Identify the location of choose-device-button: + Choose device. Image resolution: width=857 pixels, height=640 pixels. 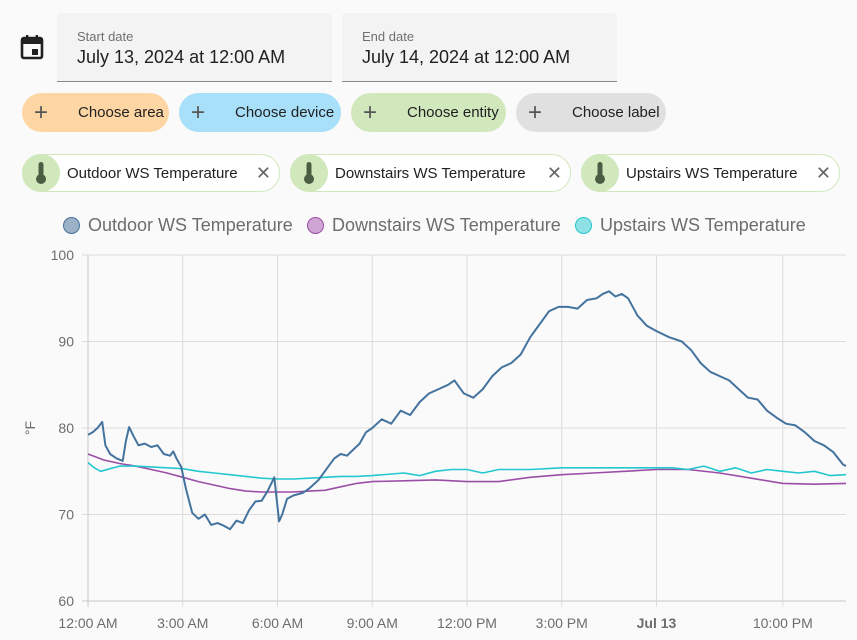
(260, 112).